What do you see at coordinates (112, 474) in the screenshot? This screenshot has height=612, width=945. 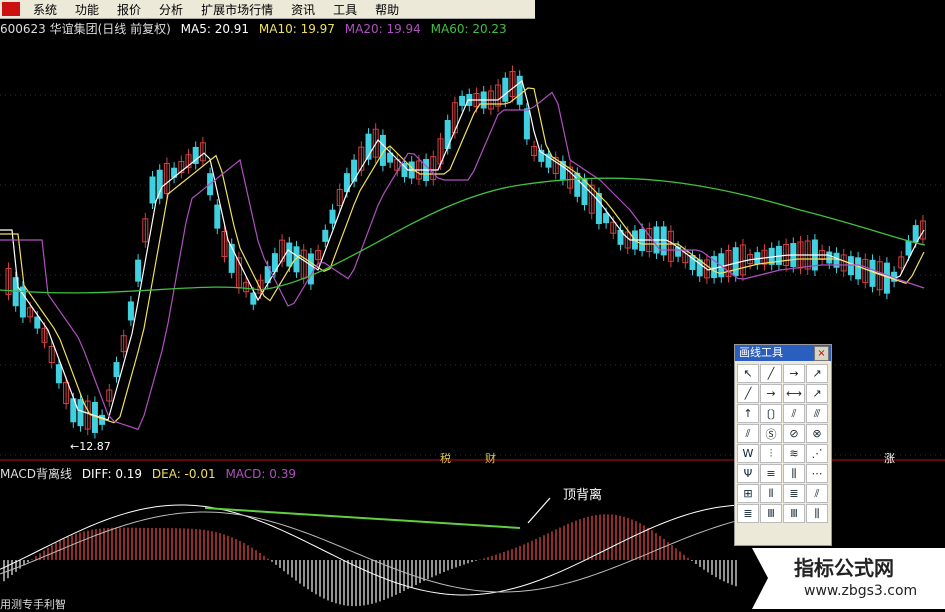 I see `diff-value: DIFF: 0.19` at bounding box center [112, 474].